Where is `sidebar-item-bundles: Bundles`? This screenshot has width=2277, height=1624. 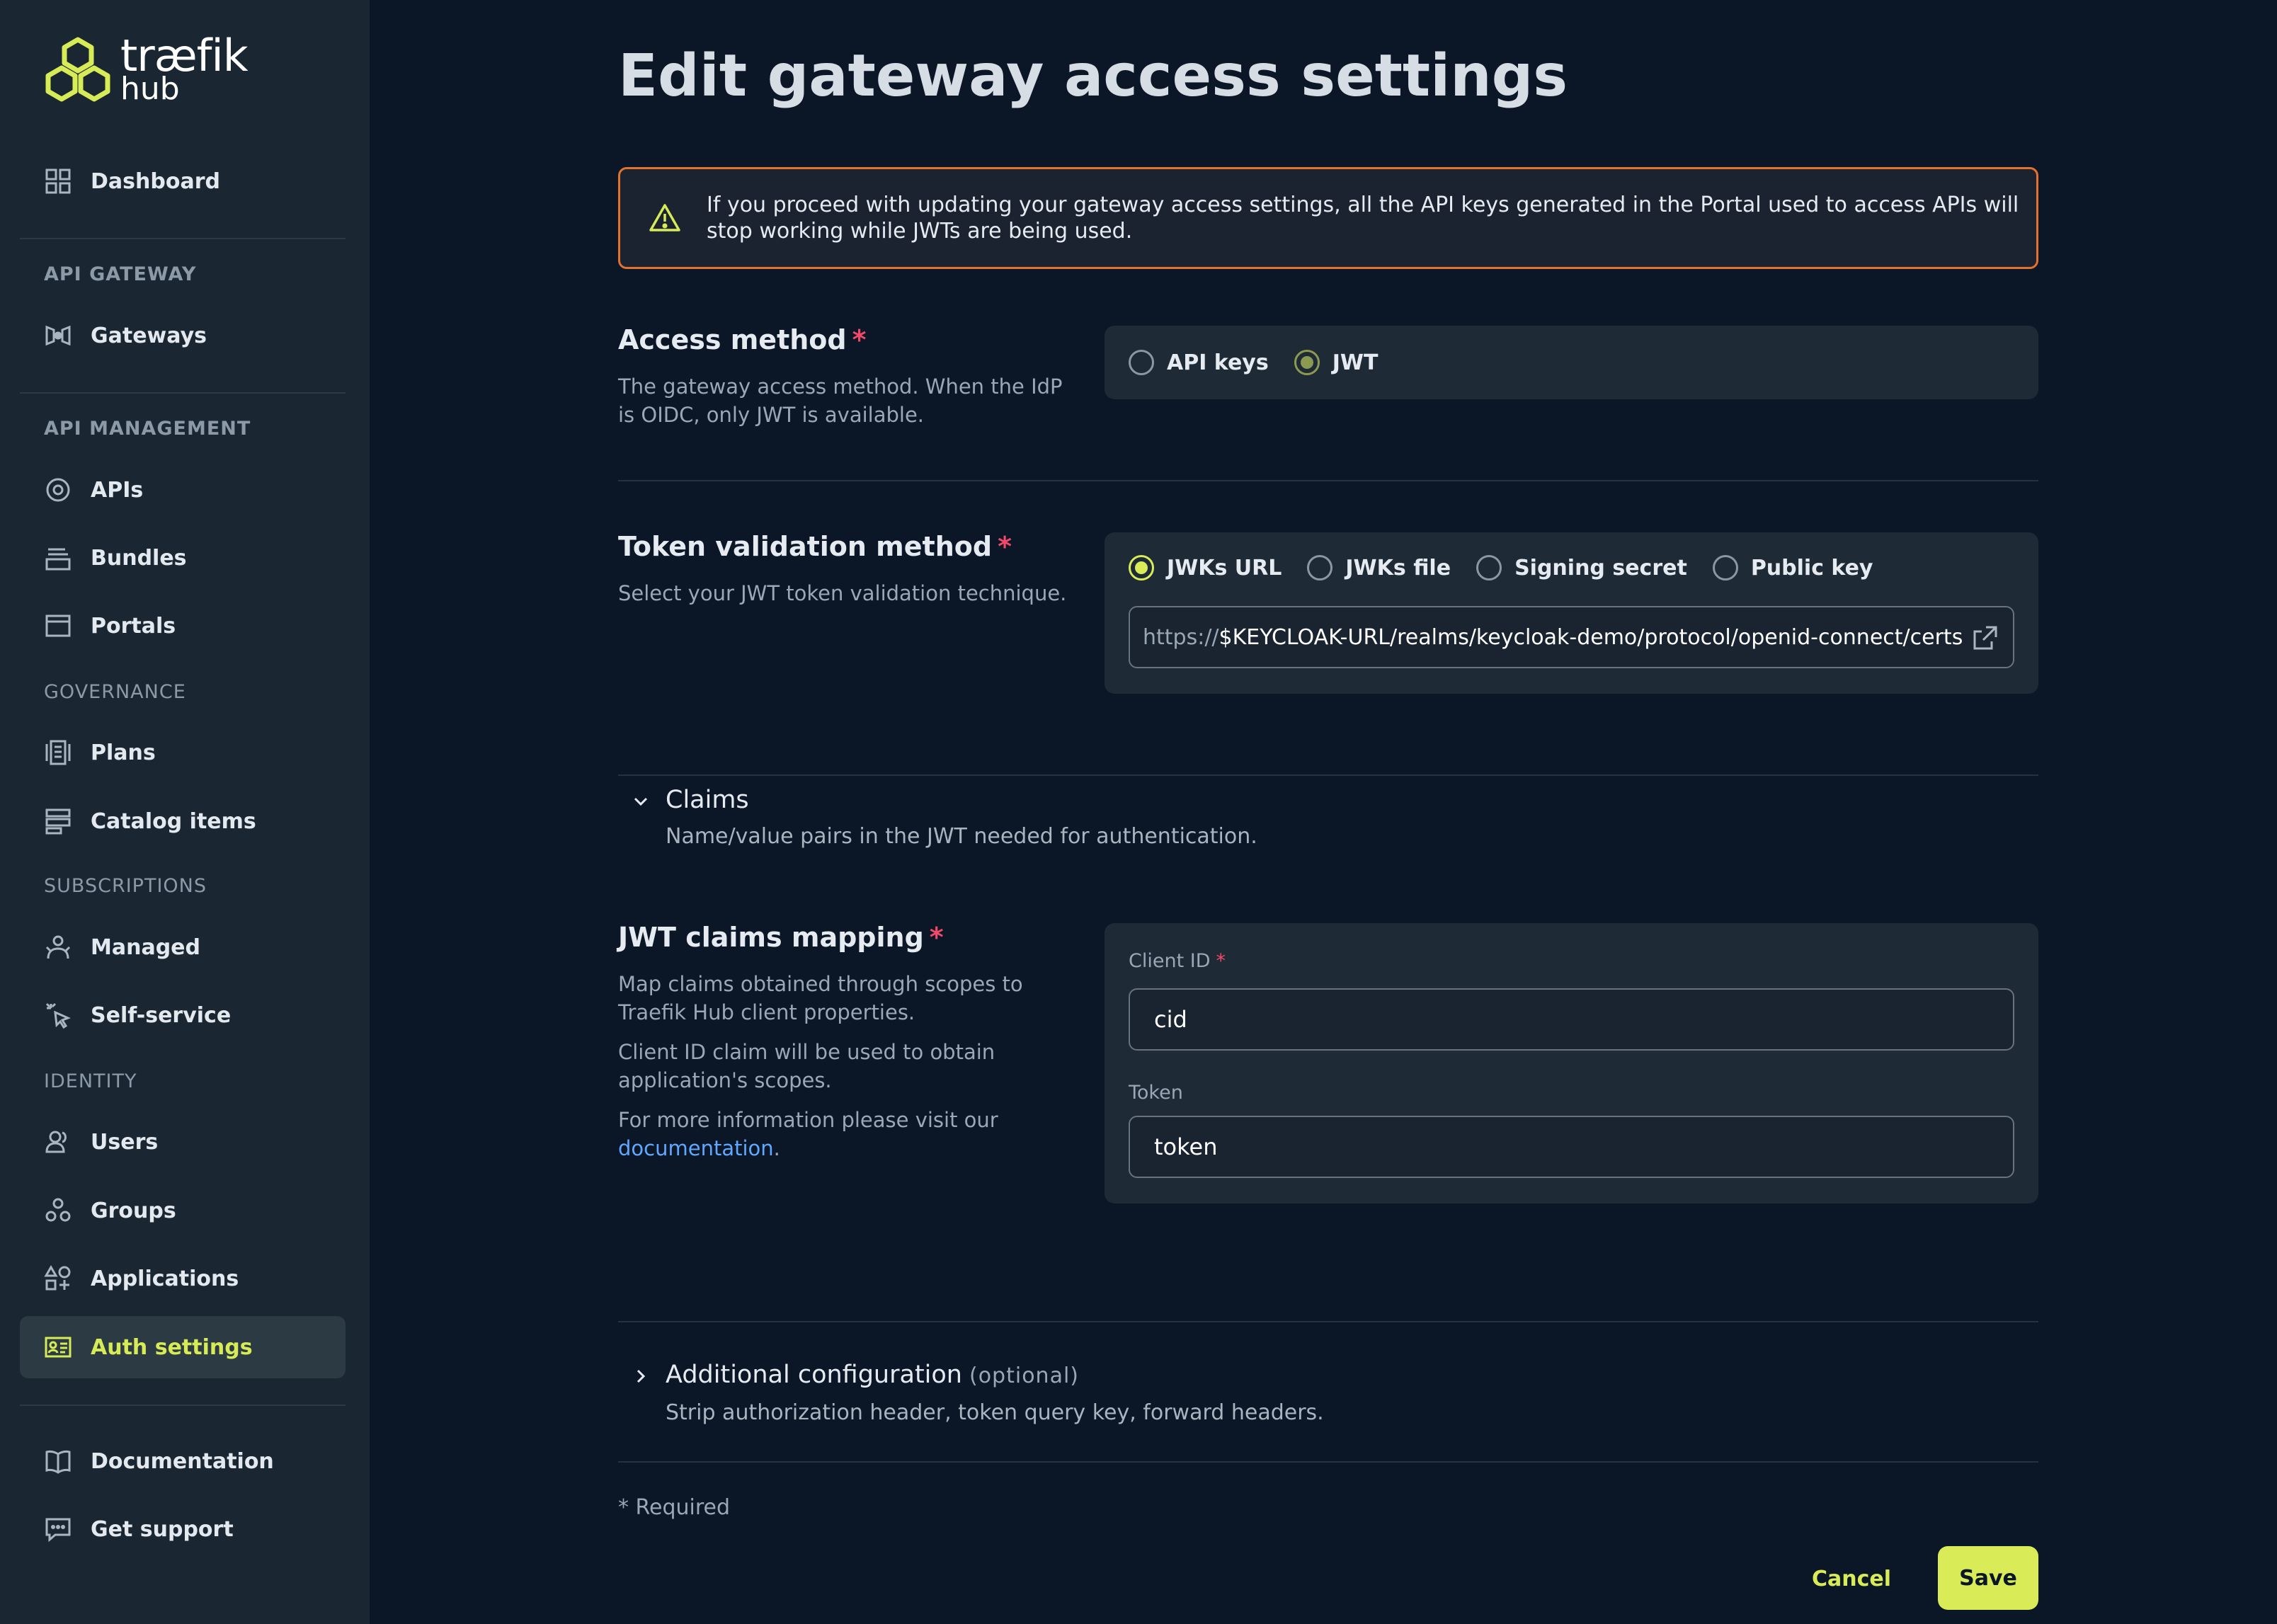
sidebar-item-bundles: Bundles is located at coordinates (183, 558).